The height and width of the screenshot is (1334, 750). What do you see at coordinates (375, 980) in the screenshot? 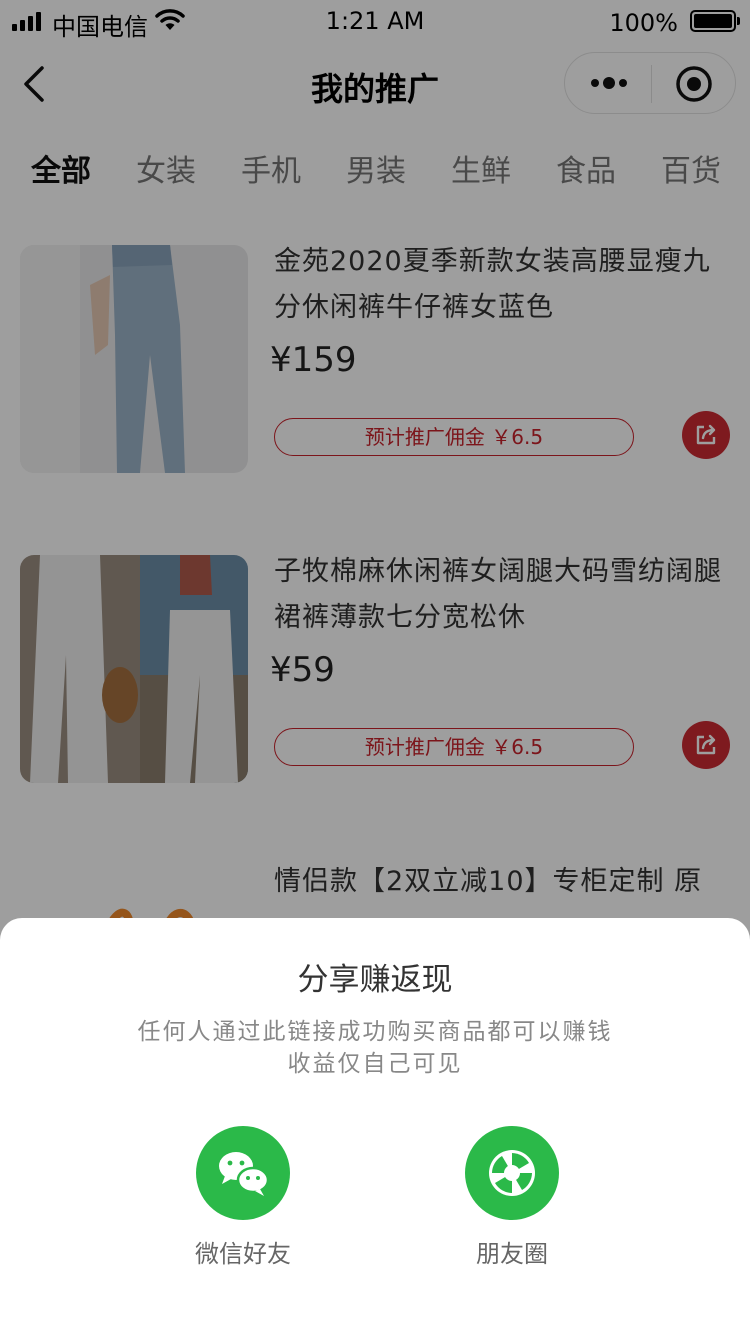
I see `share-sheet-title: 分享赚返现` at bounding box center [375, 980].